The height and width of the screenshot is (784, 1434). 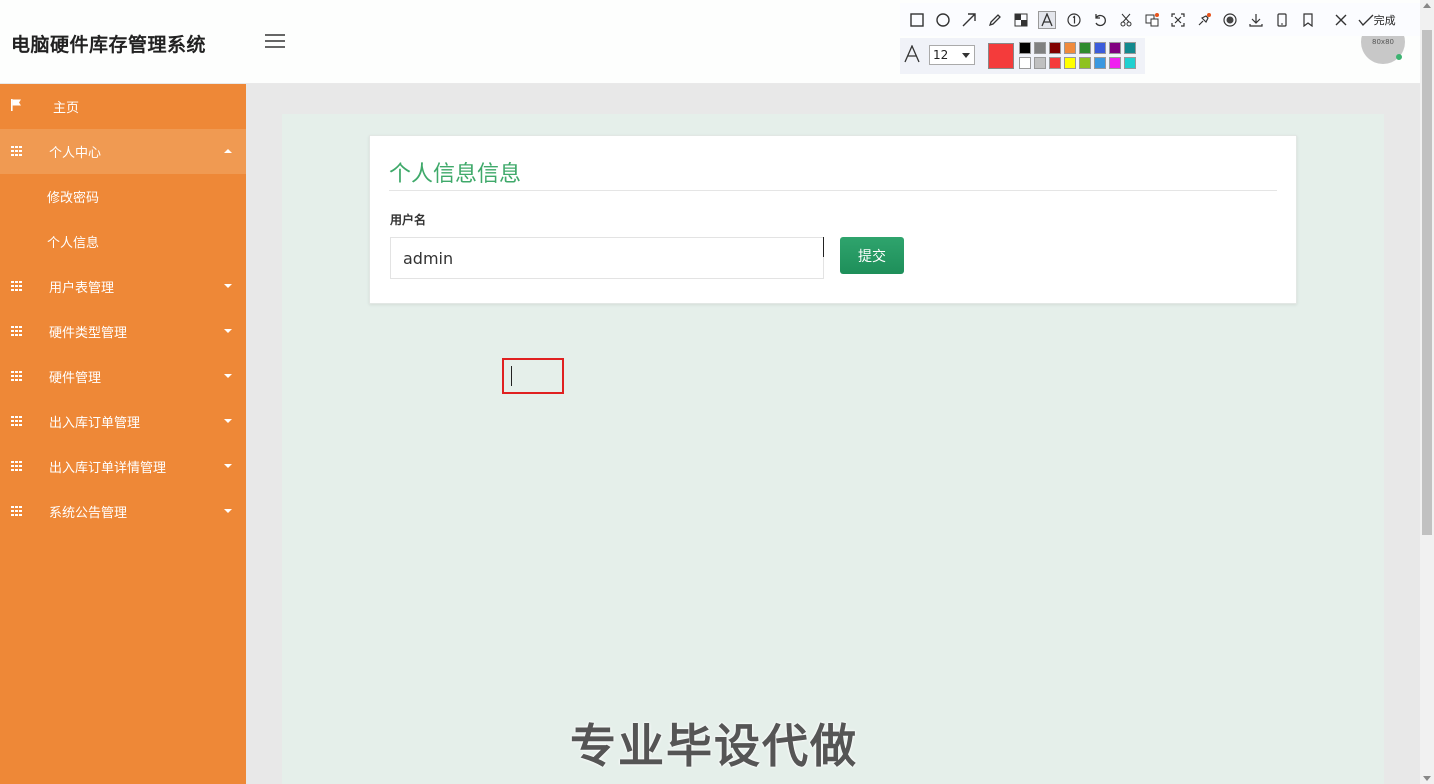 What do you see at coordinates (95, 423) in the screenshot?
I see `sidebar-item-label: 出入库订单管理` at bounding box center [95, 423].